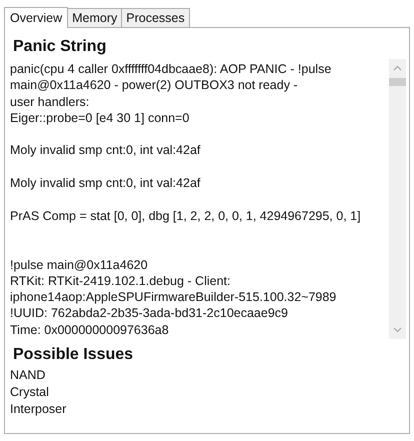  I want to click on scrollbar, so click(397, 199).